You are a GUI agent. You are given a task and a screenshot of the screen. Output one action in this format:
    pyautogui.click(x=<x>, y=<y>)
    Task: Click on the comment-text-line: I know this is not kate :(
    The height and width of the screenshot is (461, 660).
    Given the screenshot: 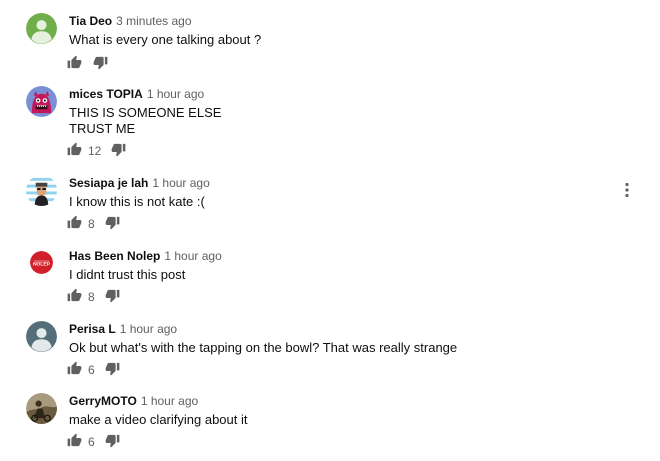 What is the action you would take?
    pyautogui.click(x=137, y=201)
    